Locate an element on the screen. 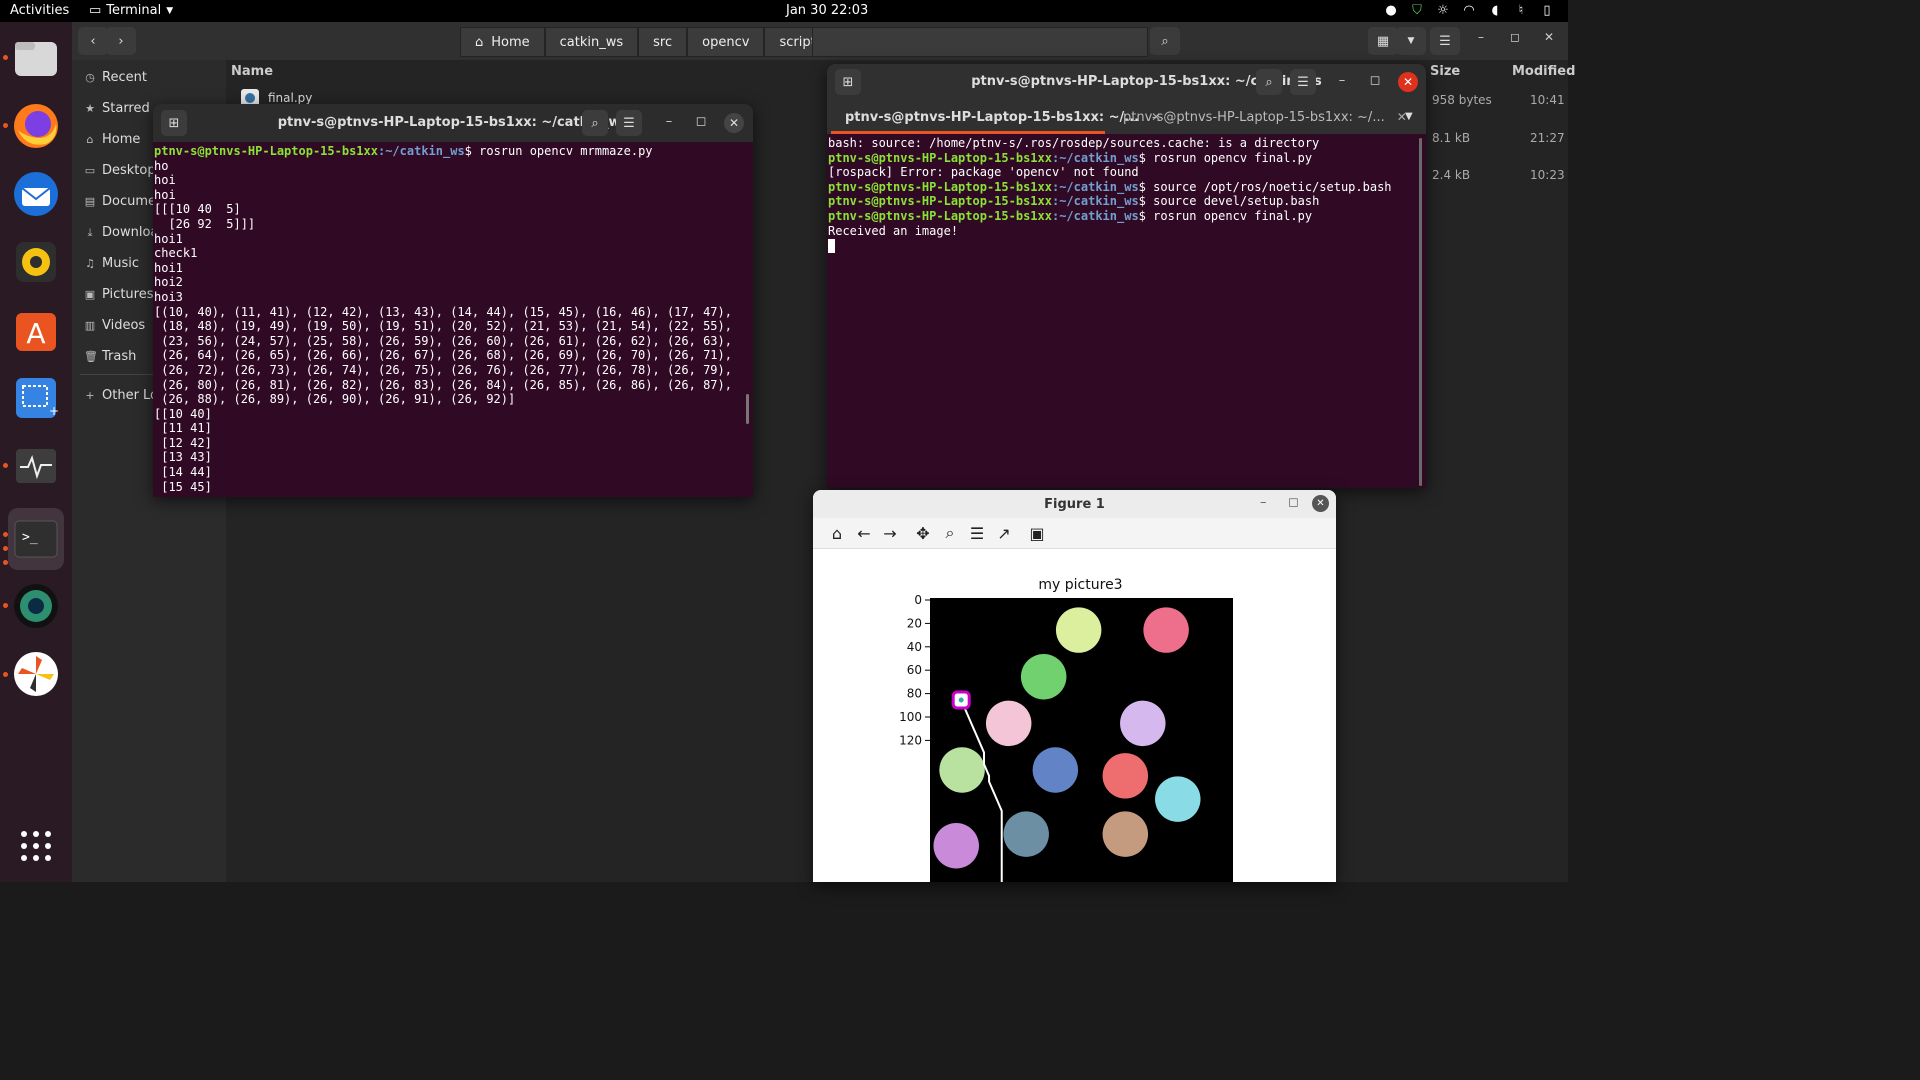  sidebar-item-home: ⌂ Home is located at coordinates (112, 139).